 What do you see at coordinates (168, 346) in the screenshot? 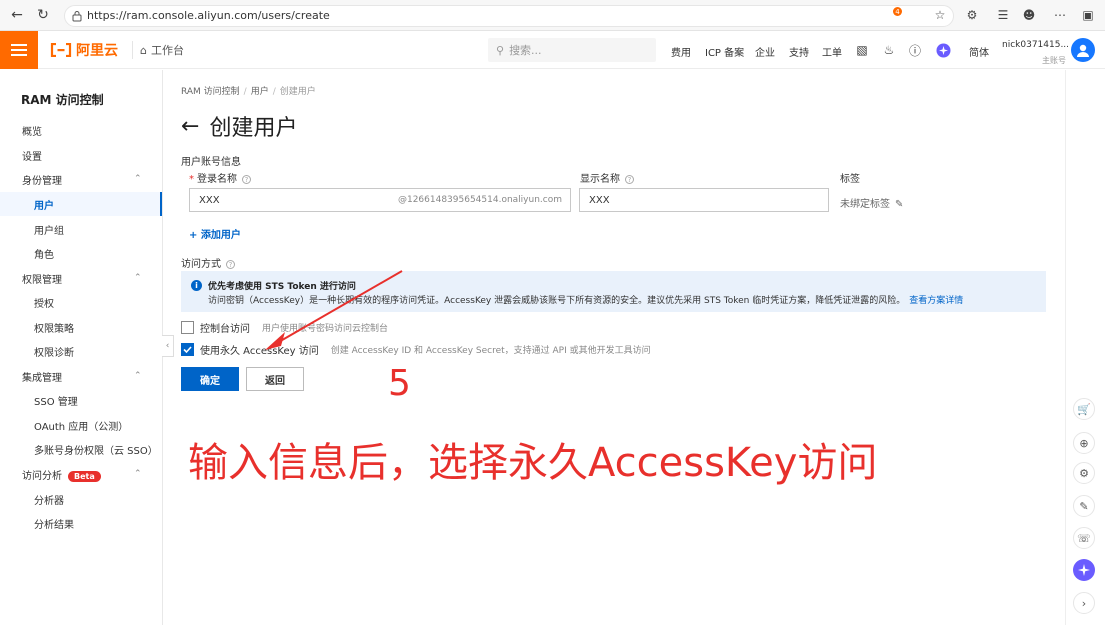
I see `sidebar-collapse-chevron-icon: ‹` at bounding box center [168, 346].